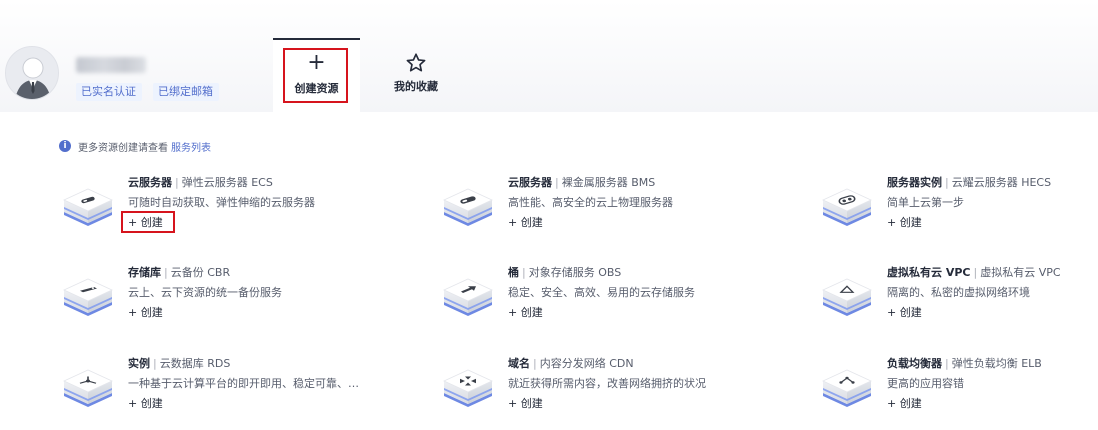 This screenshot has height=430, width=1098. I want to click on info-icon: i, so click(65, 146).